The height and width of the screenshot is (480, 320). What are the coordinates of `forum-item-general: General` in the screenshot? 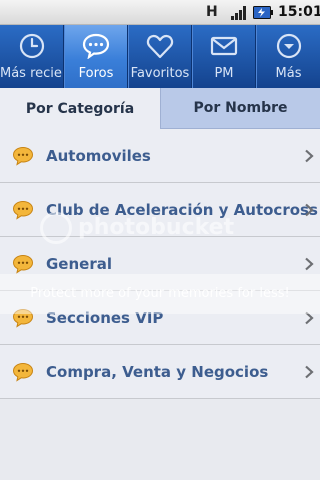 It's located at (160, 264).